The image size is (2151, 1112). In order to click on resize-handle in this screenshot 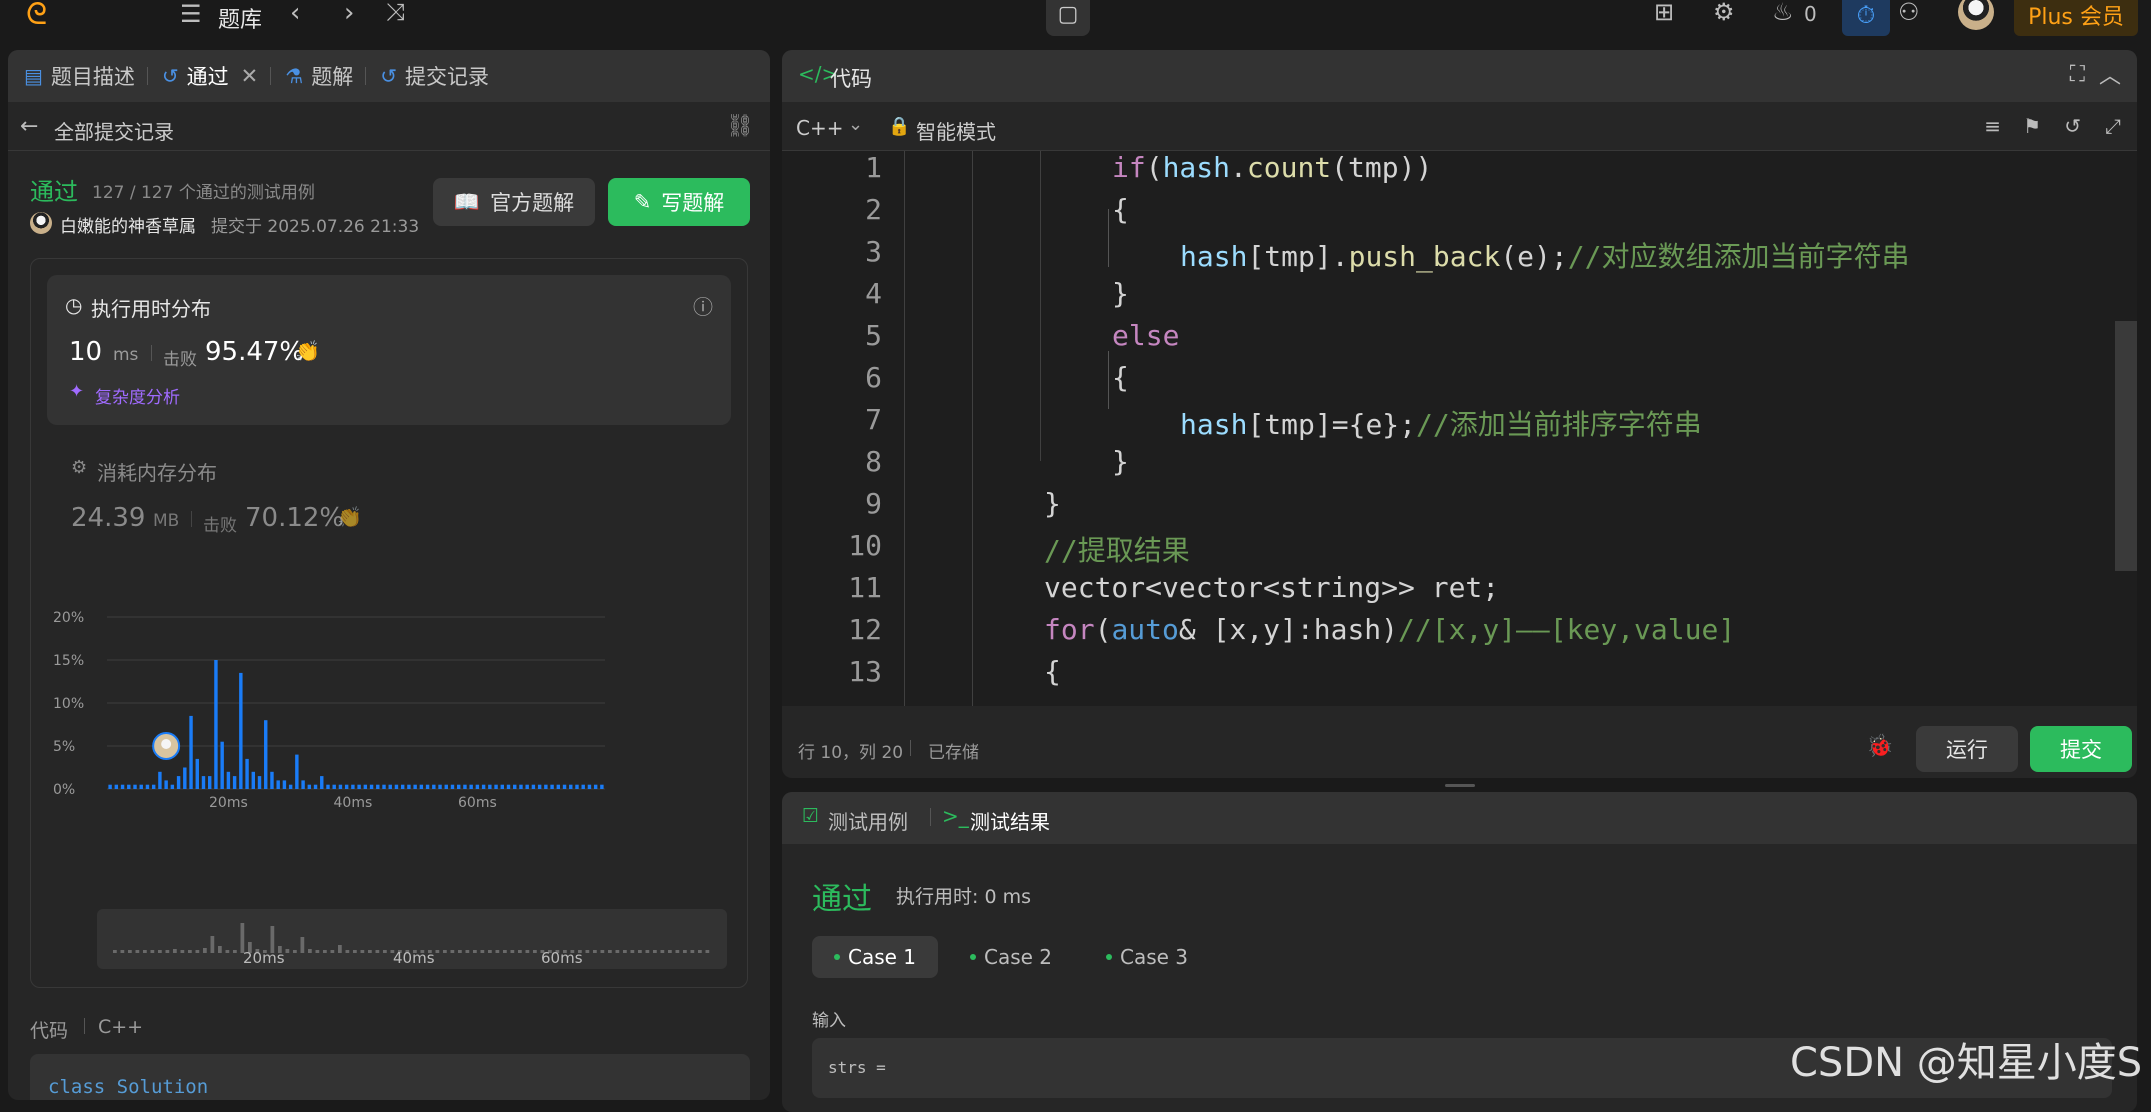, I will do `click(1460, 785)`.